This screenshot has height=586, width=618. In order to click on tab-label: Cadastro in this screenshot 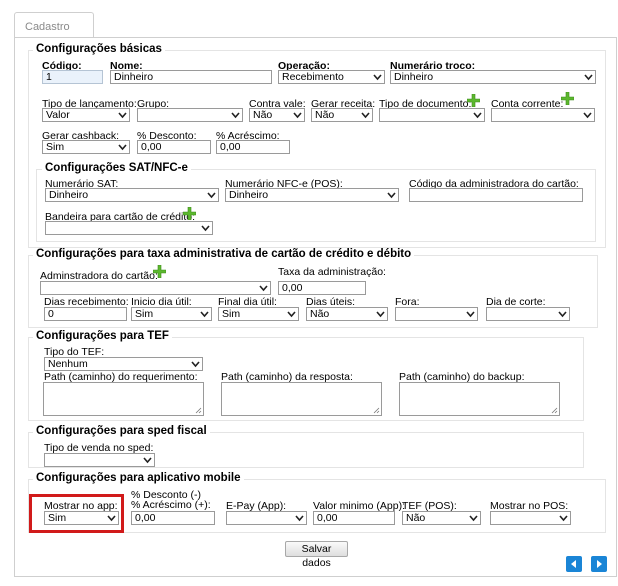, I will do `click(47, 27)`.